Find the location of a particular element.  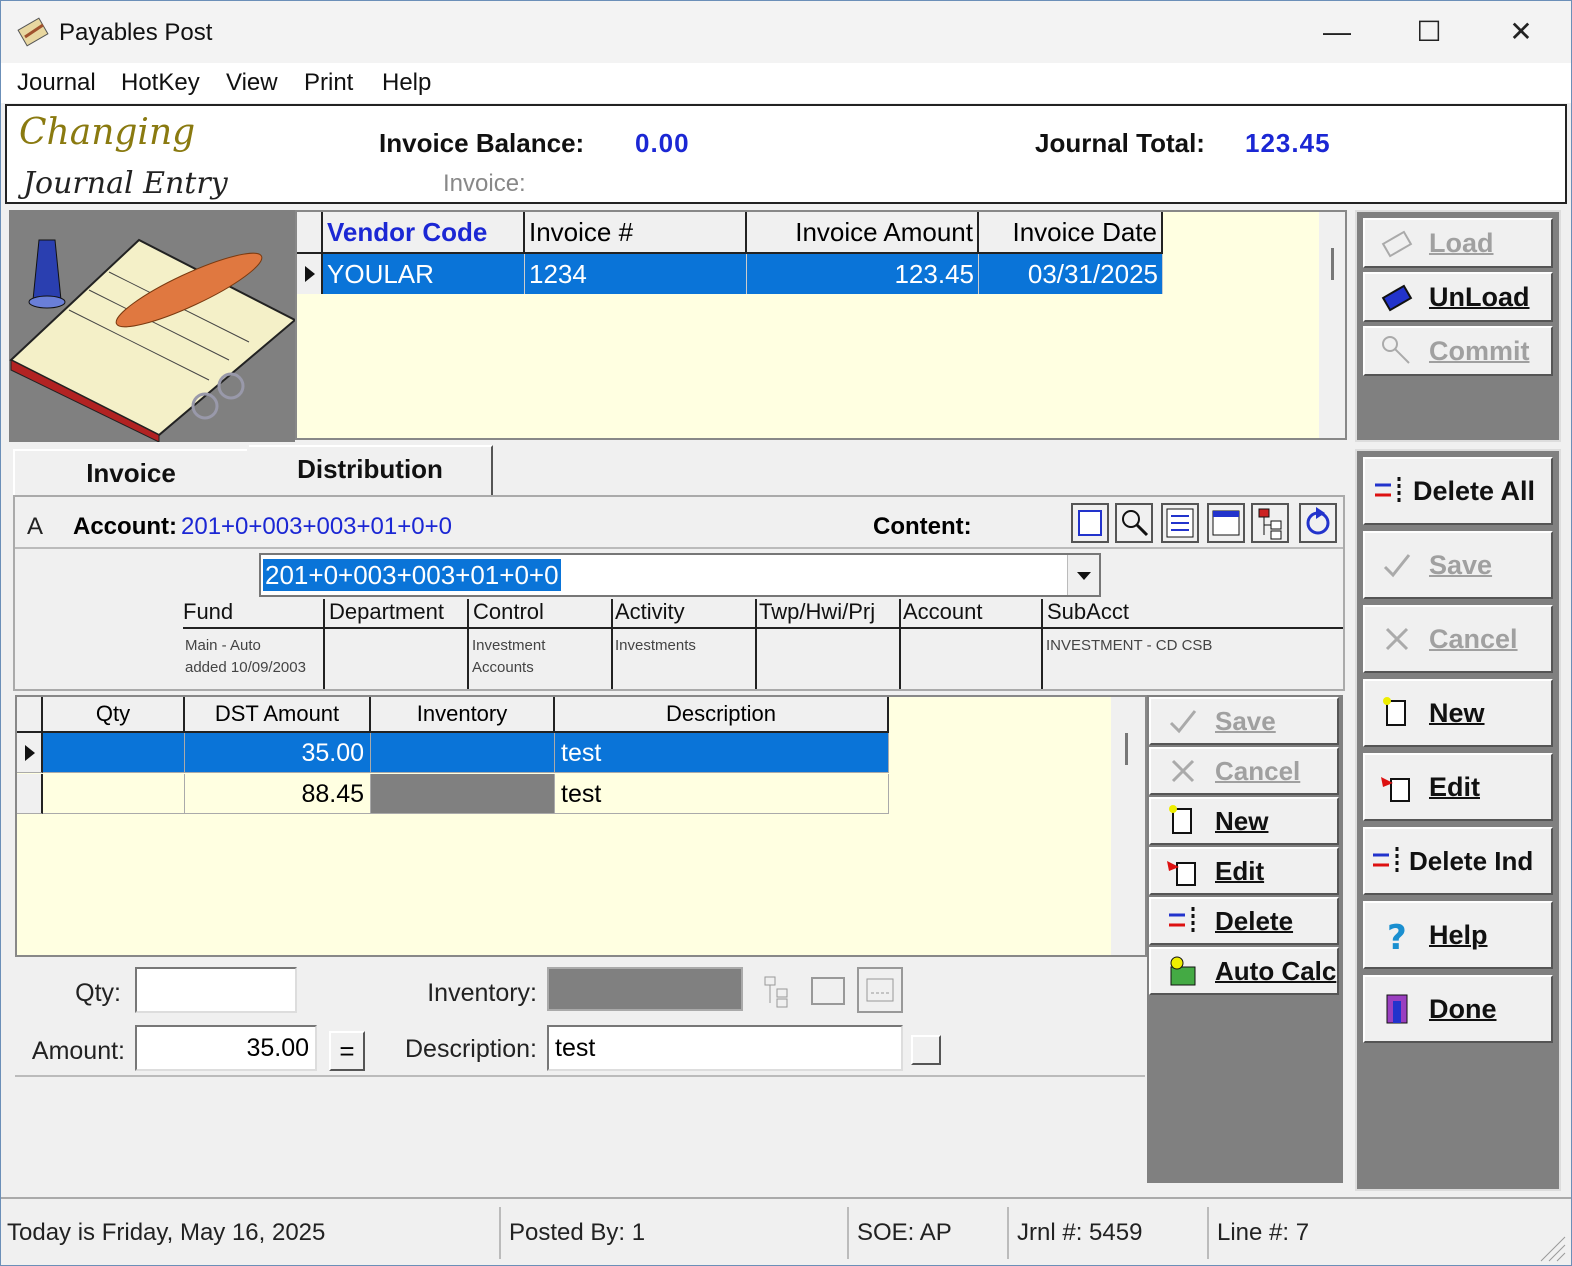

resize-grip-icon is located at coordinates (1552, 1249).